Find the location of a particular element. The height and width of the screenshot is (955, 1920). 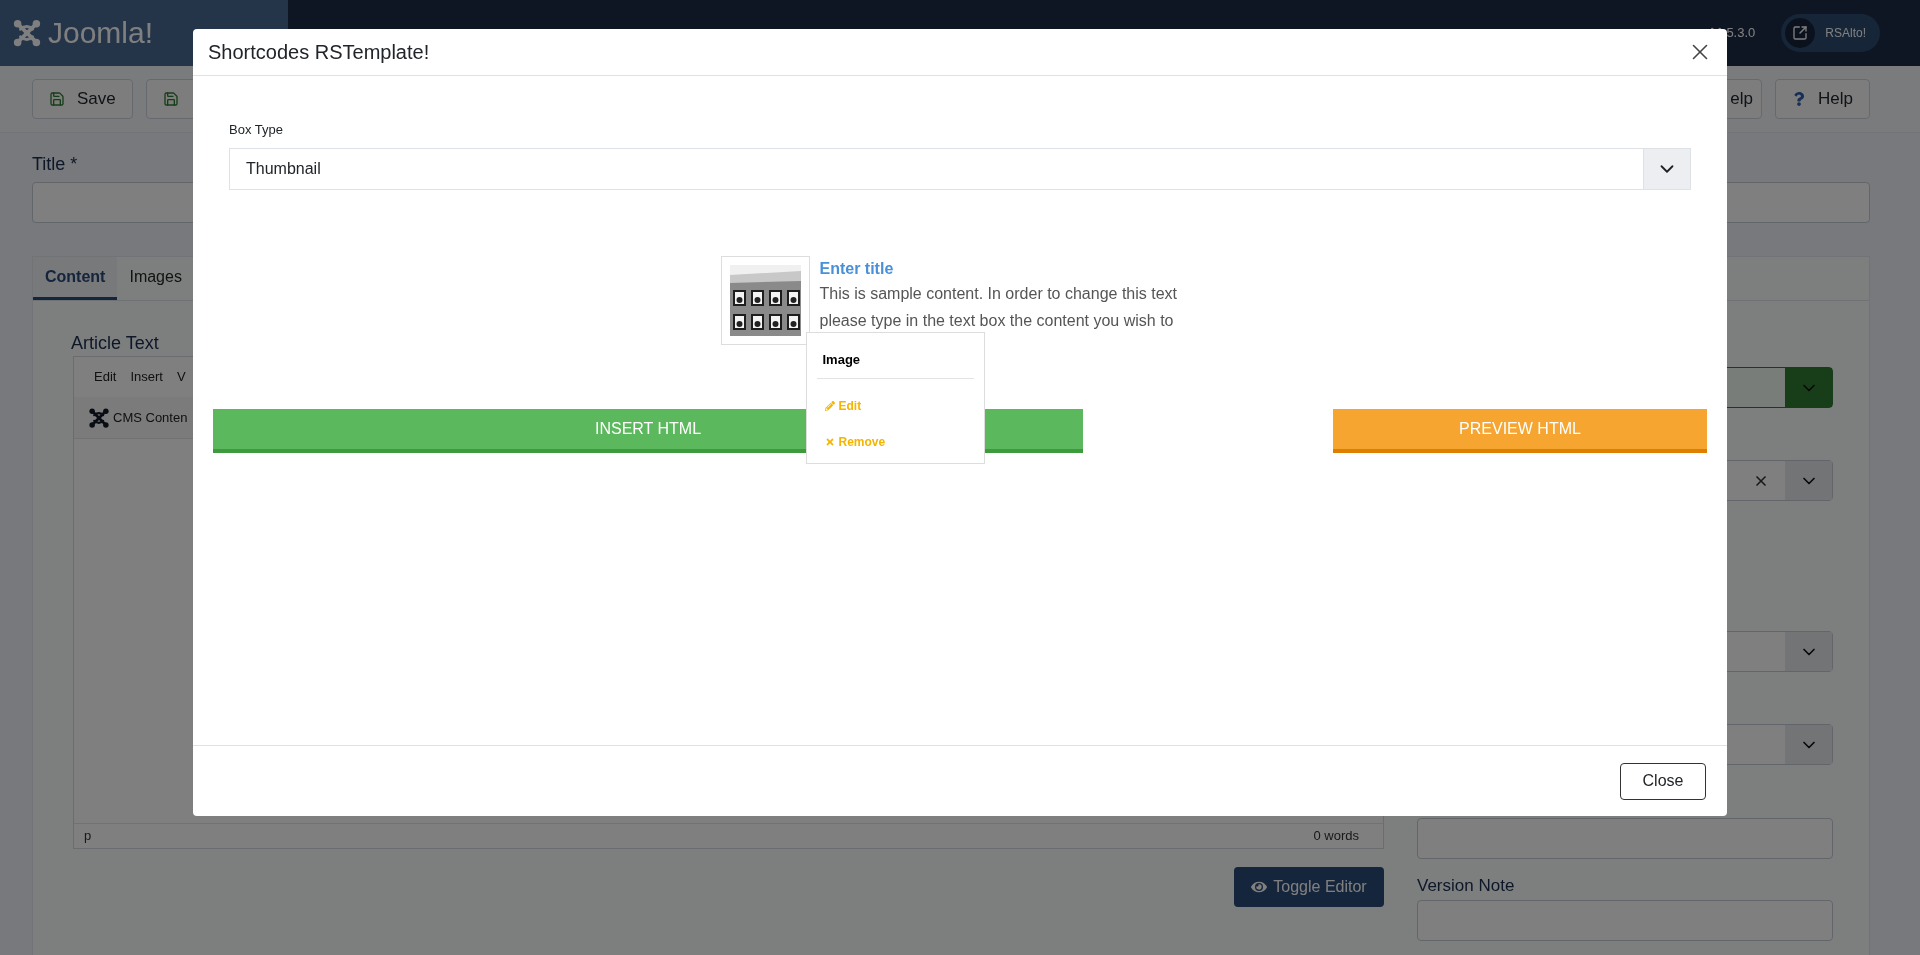

help-icon is located at coordinates (1799, 99).